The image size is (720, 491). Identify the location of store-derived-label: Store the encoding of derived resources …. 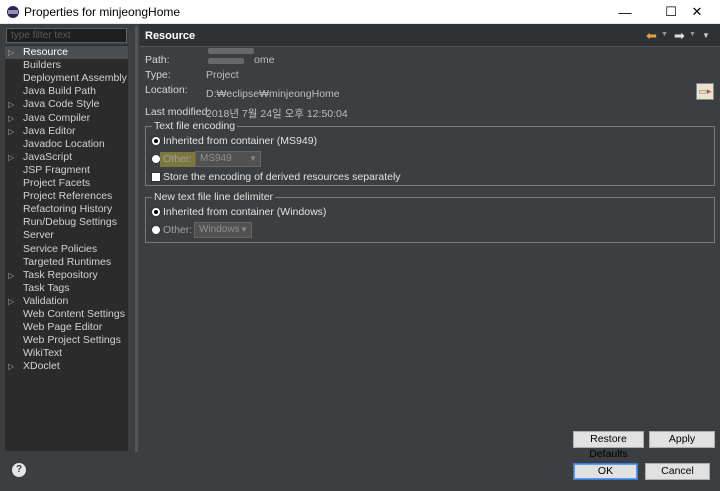
(282, 177).